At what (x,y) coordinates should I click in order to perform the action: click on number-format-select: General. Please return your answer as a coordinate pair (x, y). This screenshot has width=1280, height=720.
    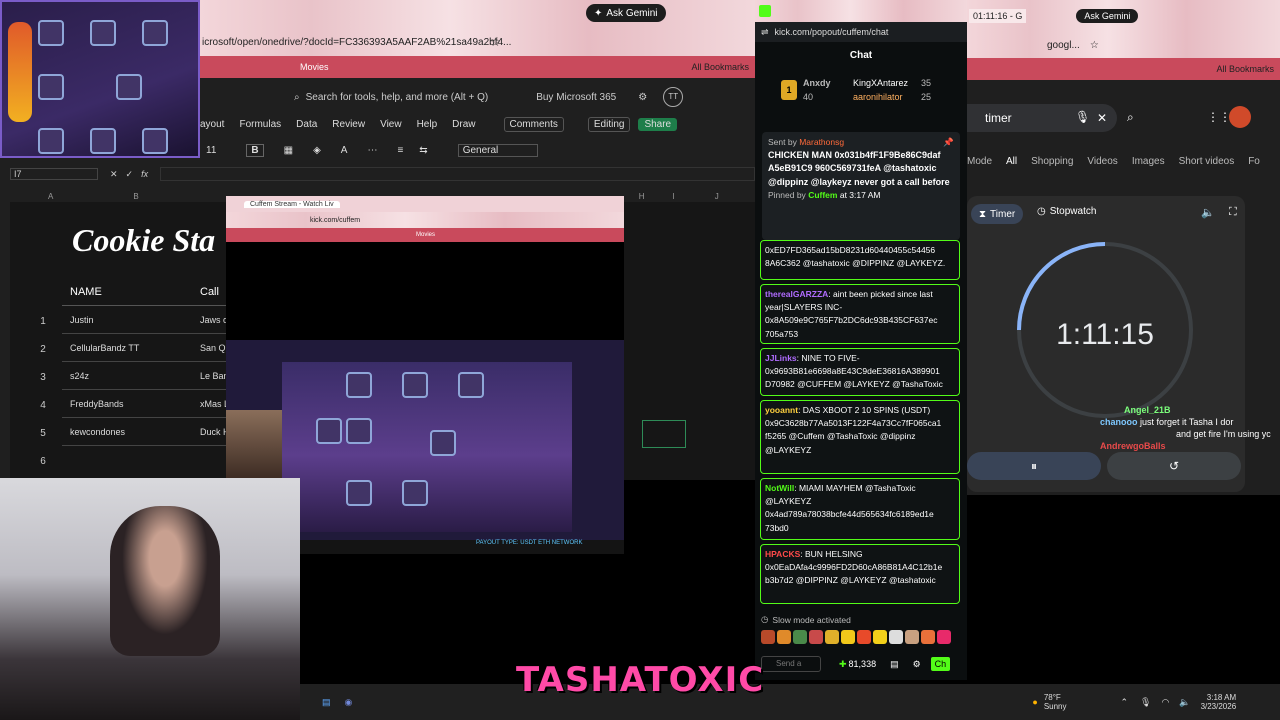
    Looking at the image, I should click on (497, 150).